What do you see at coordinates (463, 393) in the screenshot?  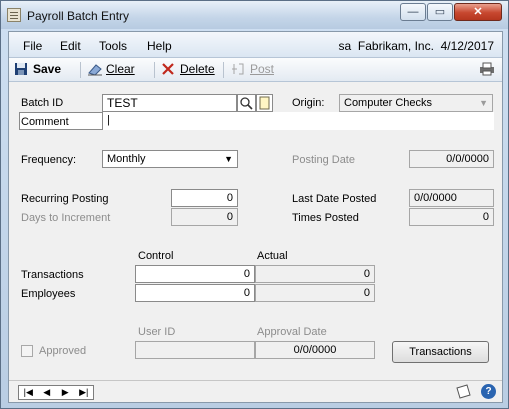 I see `note-page-icon` at bounding box center [463, 393].